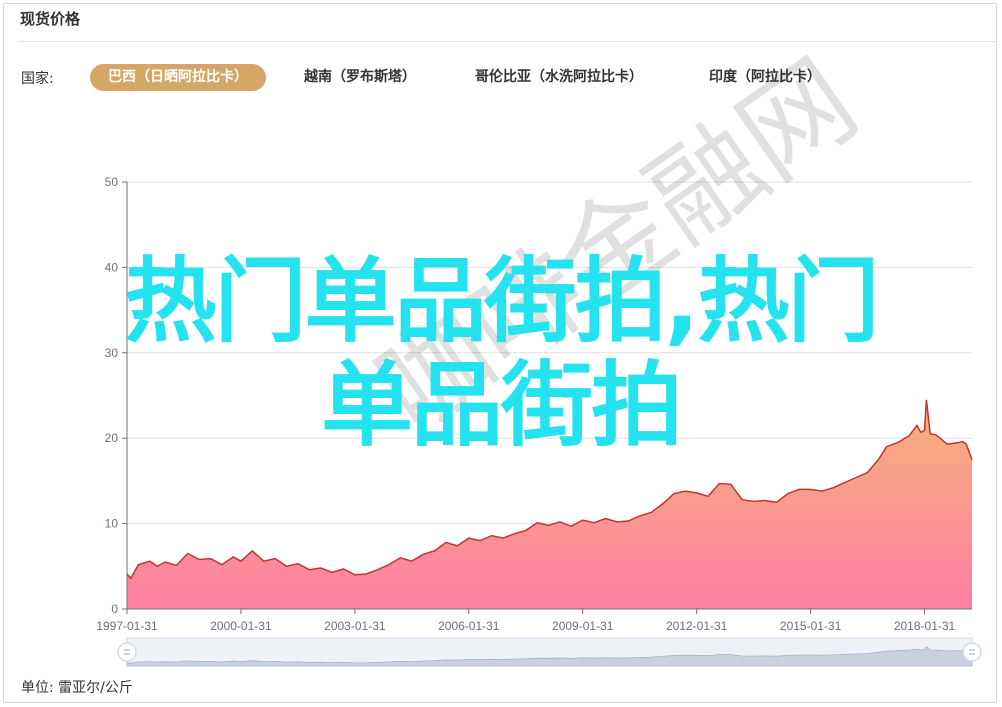 Image resolution: width=1002 pixels, height=707 pixels. What do you see at coordinates (112, 182) in the screenshot?
I see `y-tick-label: 50` at bounding box center [112, 182].